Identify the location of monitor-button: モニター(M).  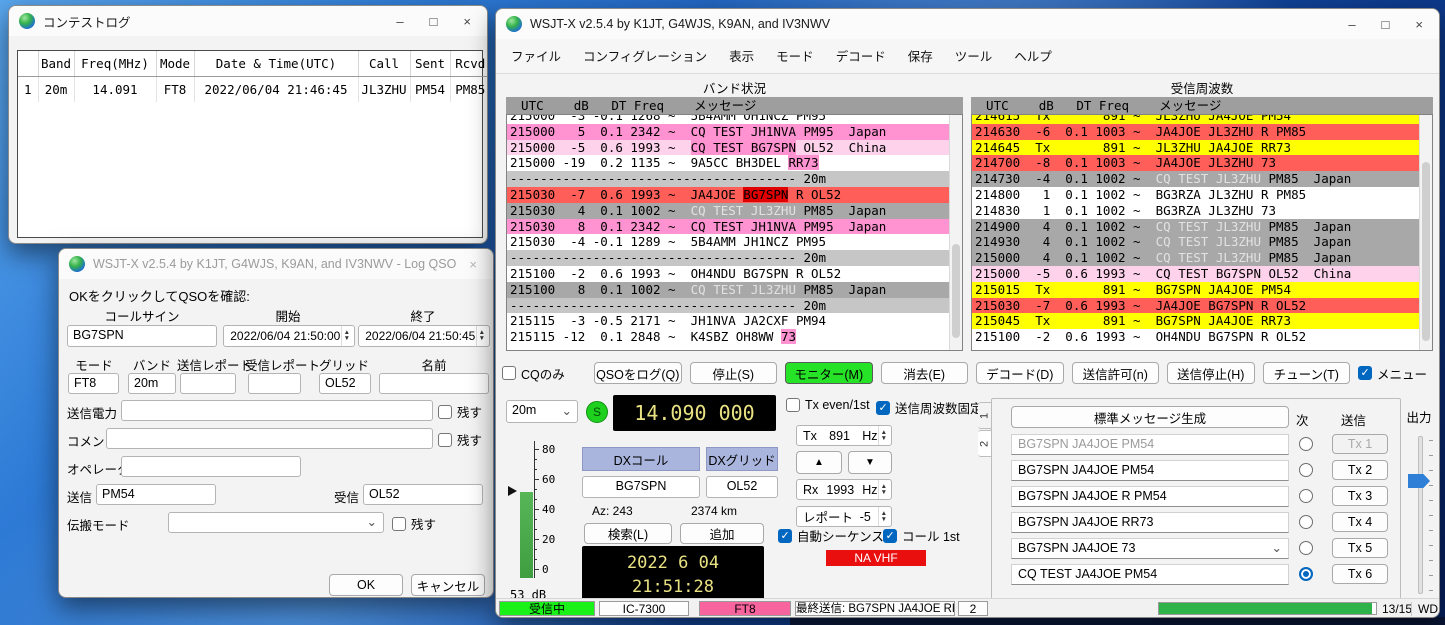
(829, 373).